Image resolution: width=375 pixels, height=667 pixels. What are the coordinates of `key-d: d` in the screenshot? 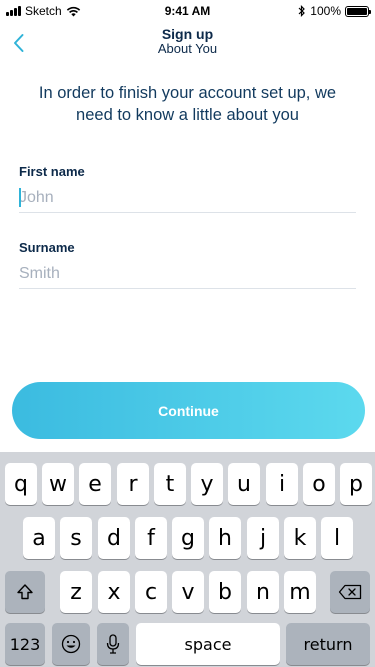 It's located at (114, 538).